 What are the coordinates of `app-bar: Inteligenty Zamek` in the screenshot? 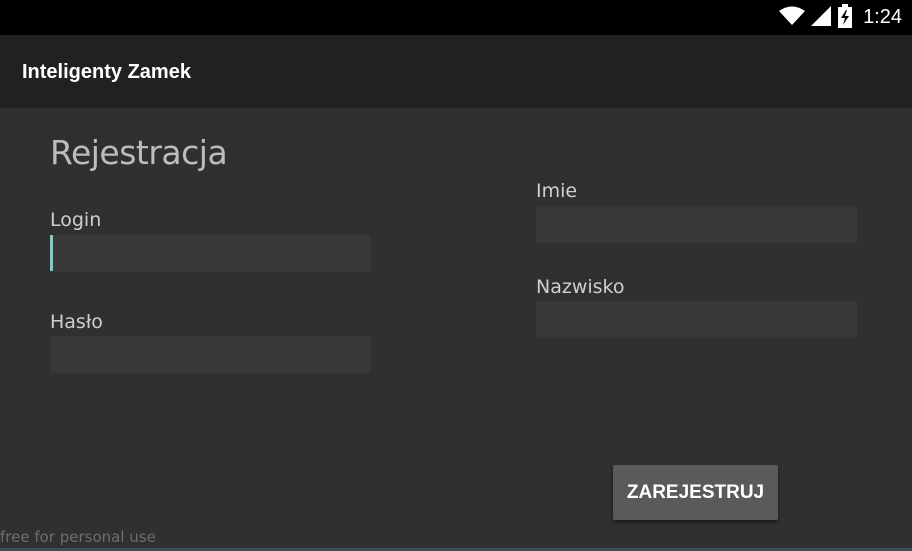 It's located at (456, 71).